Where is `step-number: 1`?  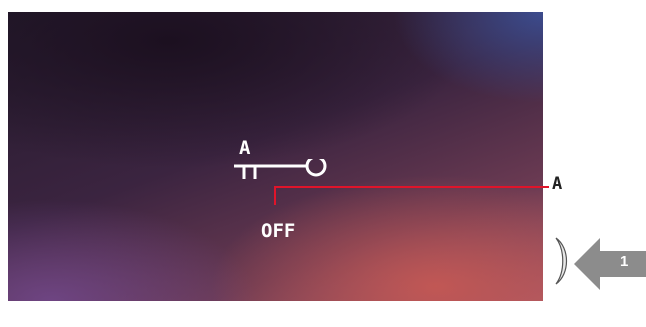 step-number: 1 is located at coordinates (624, 261).